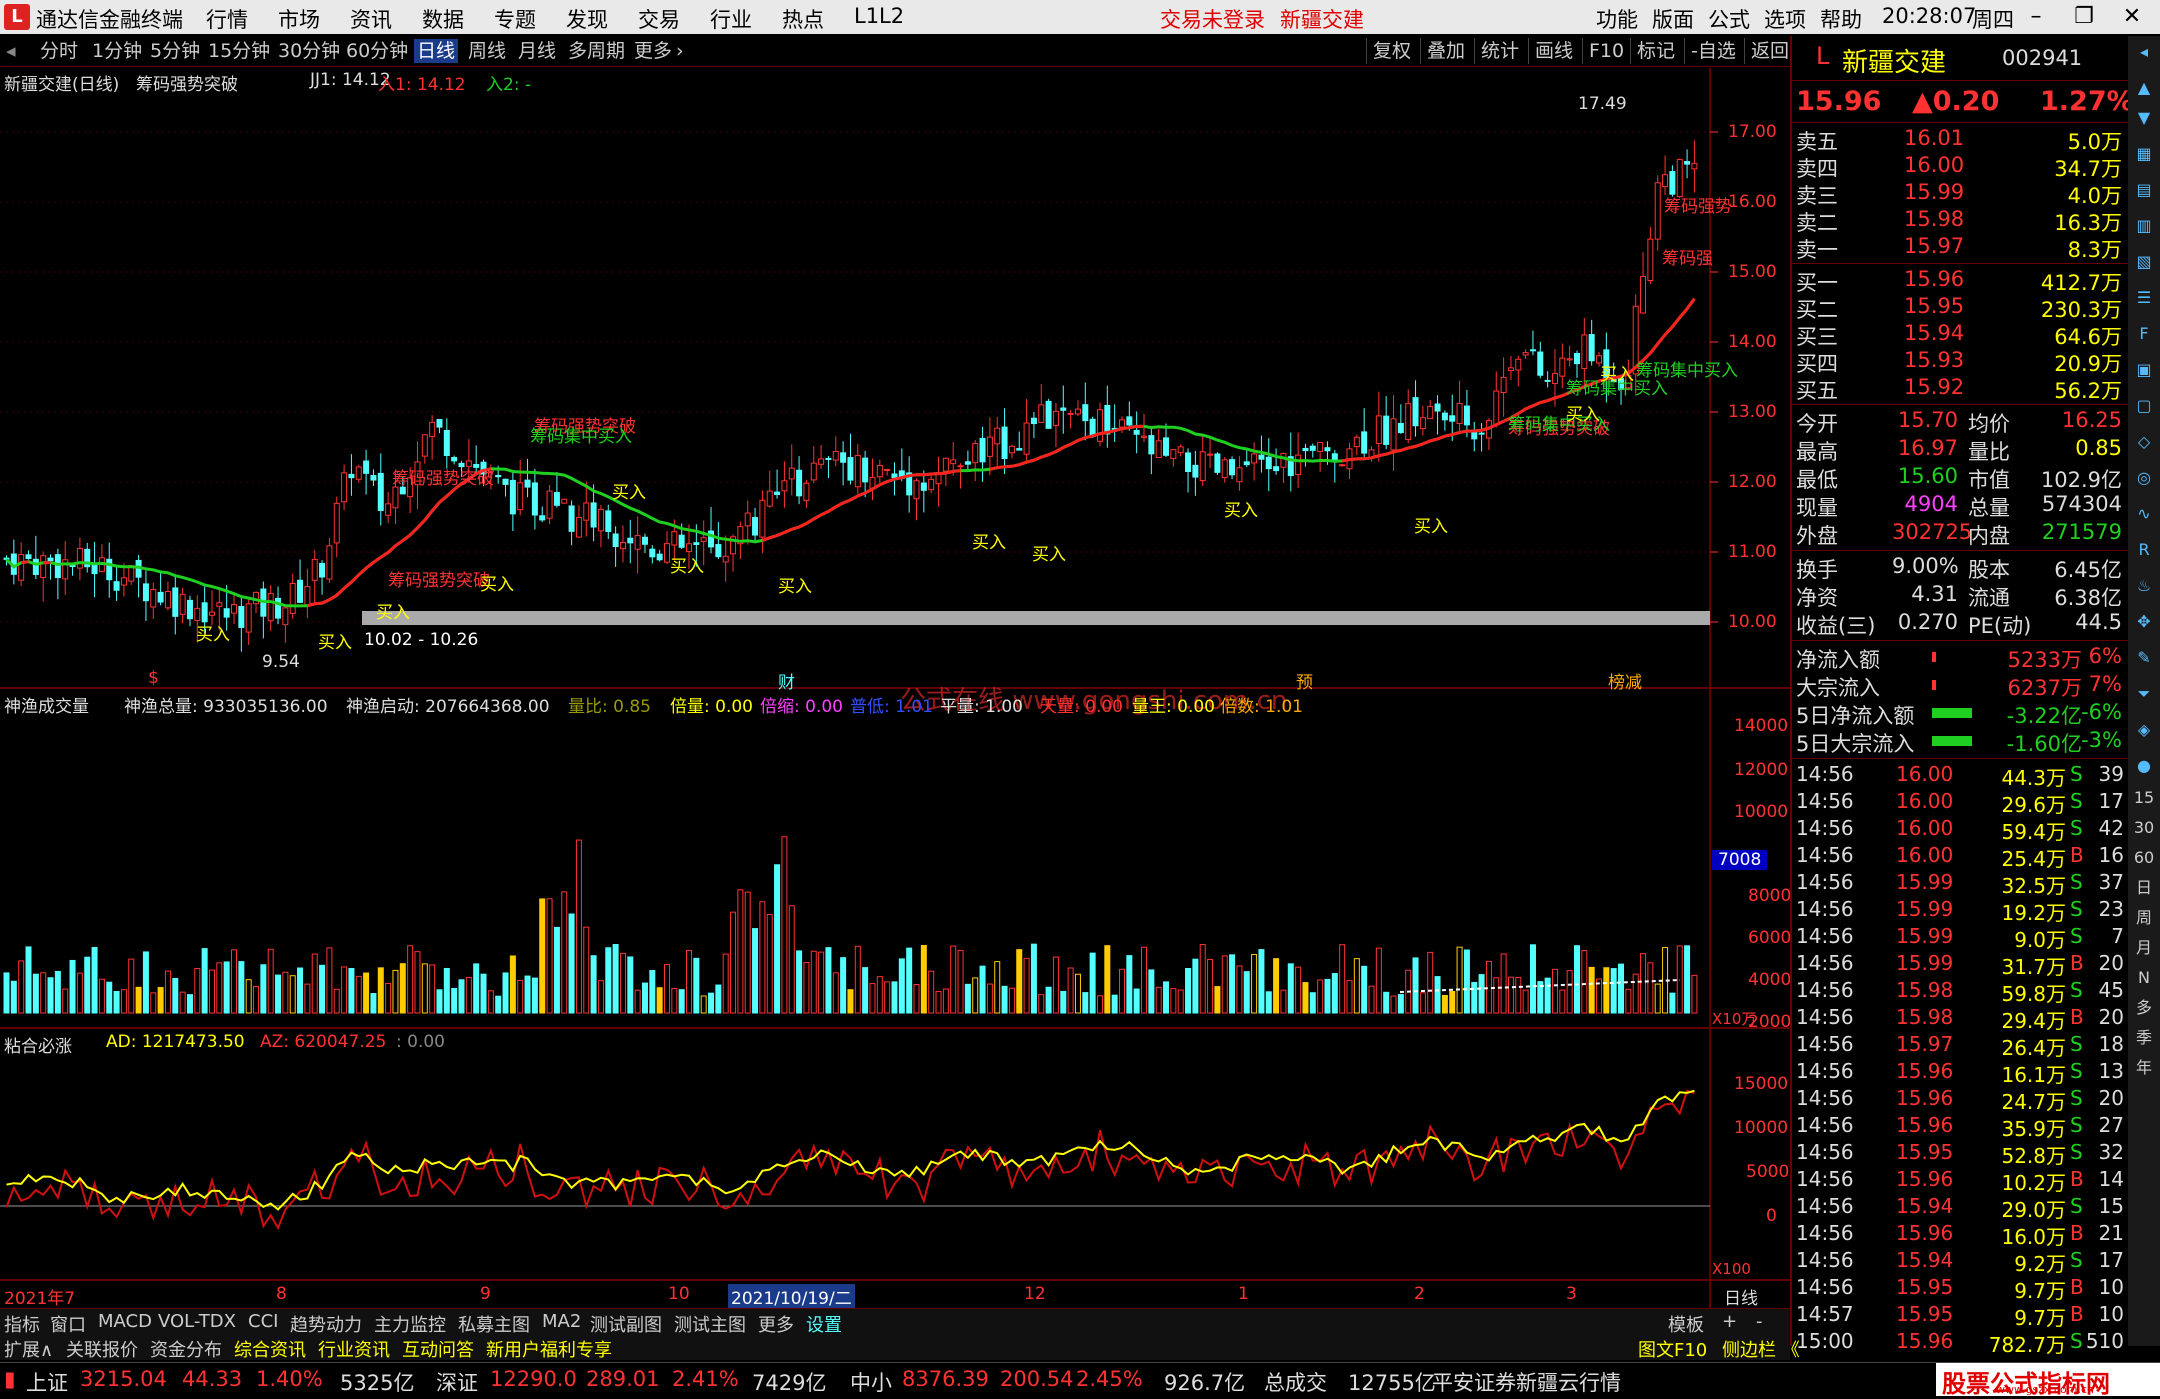 This screenshot has height=1399, width=2160. I want to click on event-mark-finance: 财, so click(786, 680).